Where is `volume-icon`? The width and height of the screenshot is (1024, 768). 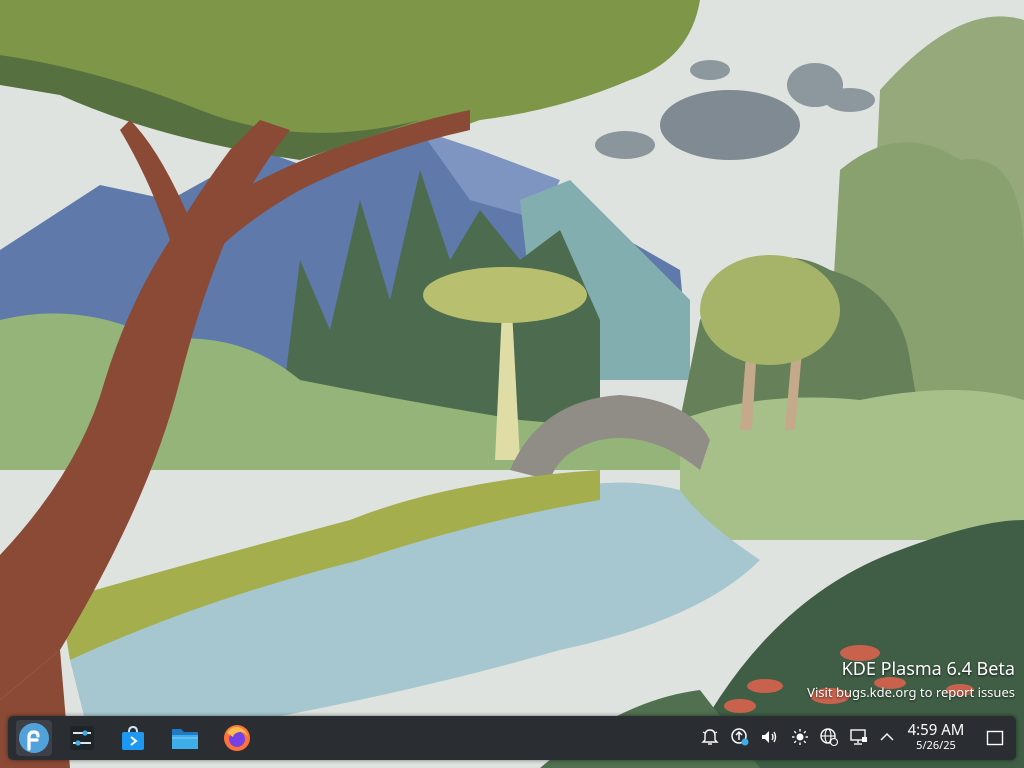 volume-icon is located at coordinates (769, 737).